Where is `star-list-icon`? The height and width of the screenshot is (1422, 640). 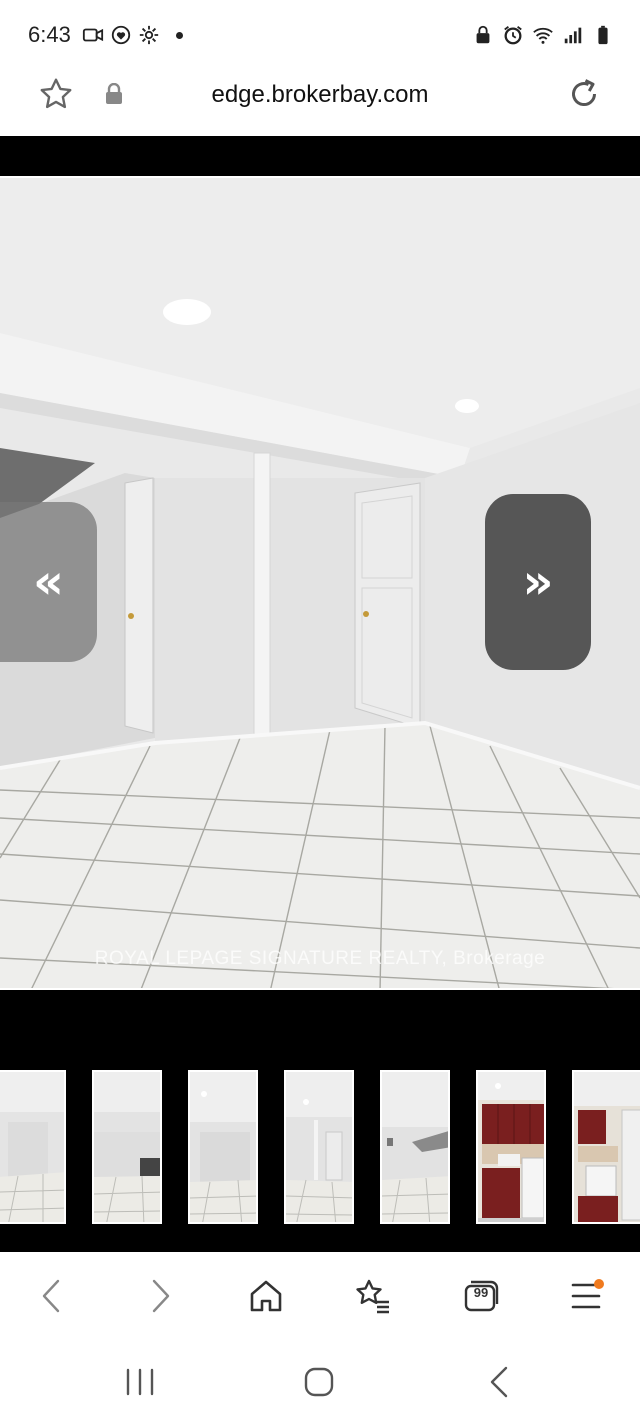
star-list-icon is located at coordinates (372, 1296).